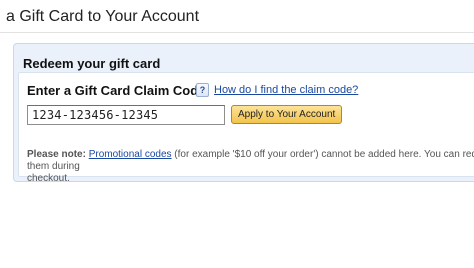  Describe the element at coordinates (56, 154) in the screenshot. I see `note-label: Please note:` at that location.